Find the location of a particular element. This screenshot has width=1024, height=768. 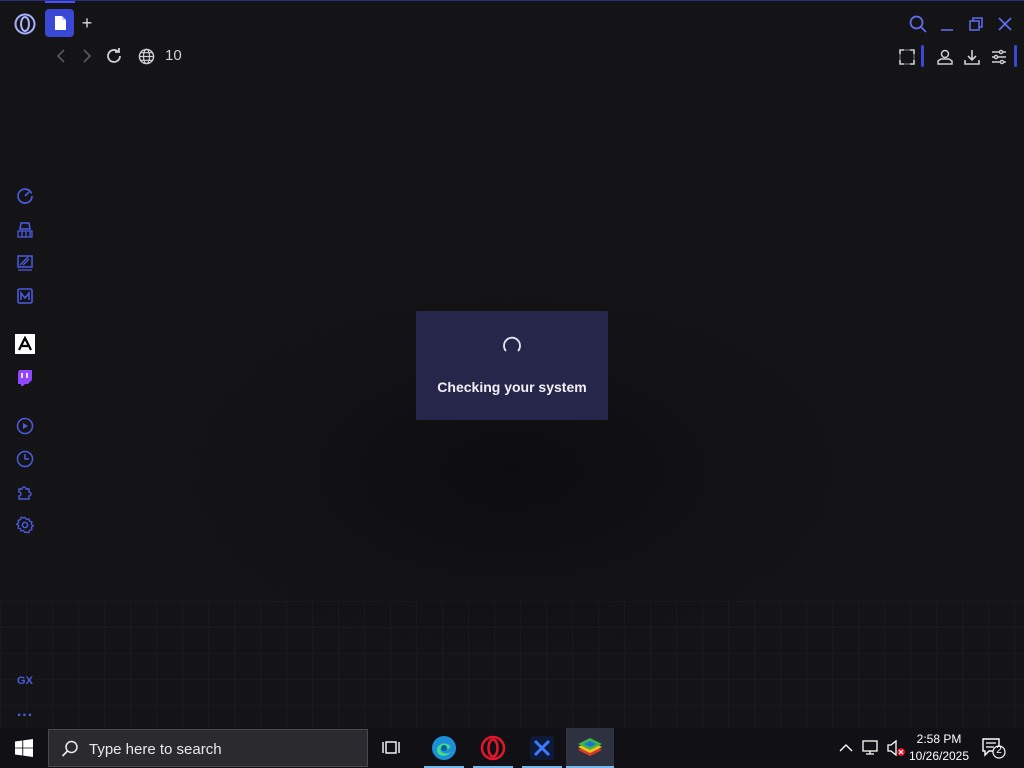

player-icon is located at coordinates (25, 426).